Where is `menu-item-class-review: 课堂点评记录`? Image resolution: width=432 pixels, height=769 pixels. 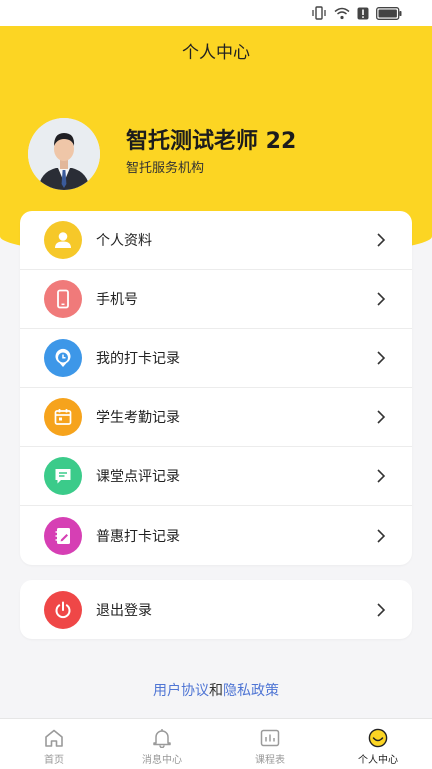
menu-item-class-review: 课堂点评记录 is located at coordinates (216, 476).